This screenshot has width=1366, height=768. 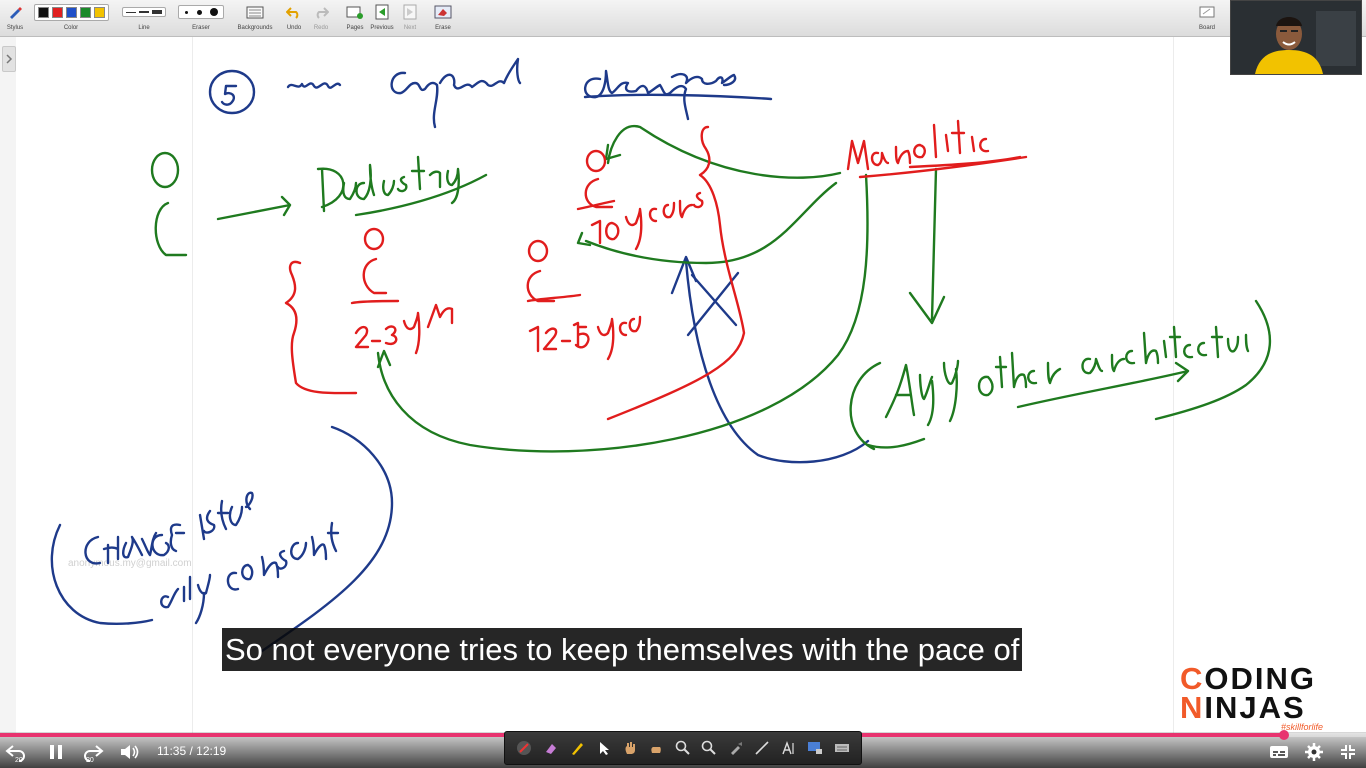 I want to click on annotation-toolbar, so click(x=683, y=748).